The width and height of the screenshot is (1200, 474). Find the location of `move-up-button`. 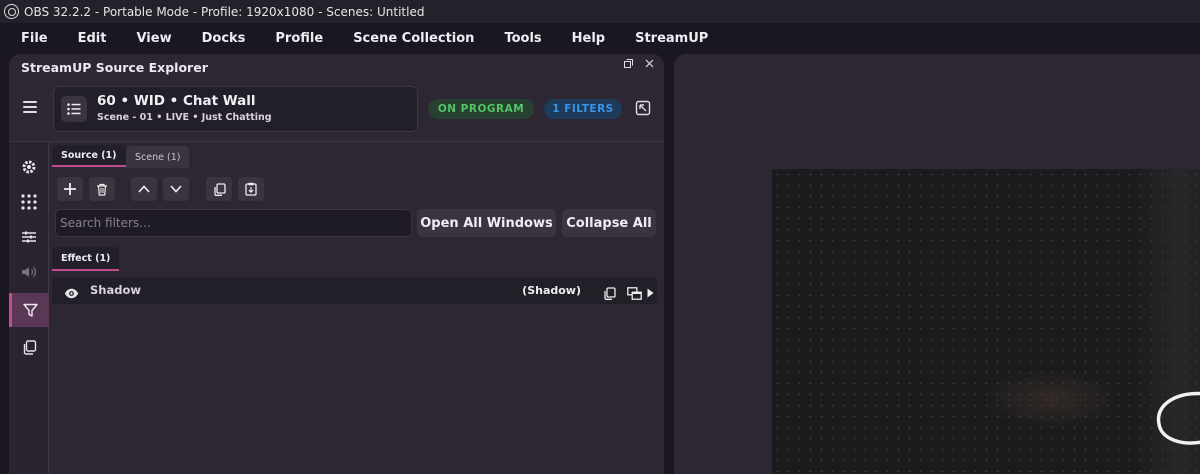

move-up-button is located at coordinates (144, 189).